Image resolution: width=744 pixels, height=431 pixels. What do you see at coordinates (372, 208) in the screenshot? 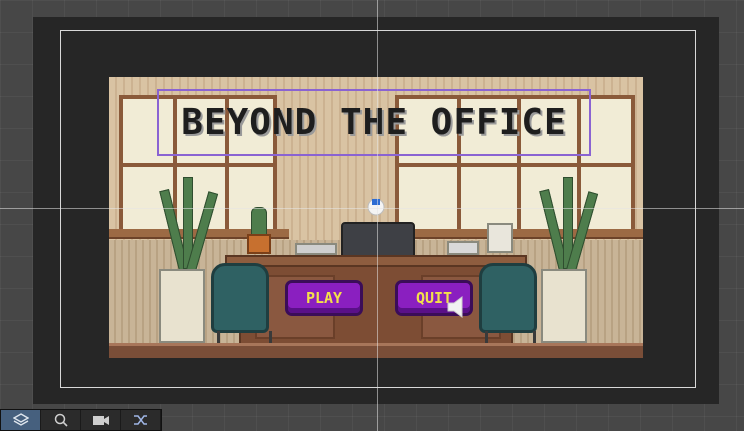
I see `guide-line-horizontal` at bounding box center [372, 208].